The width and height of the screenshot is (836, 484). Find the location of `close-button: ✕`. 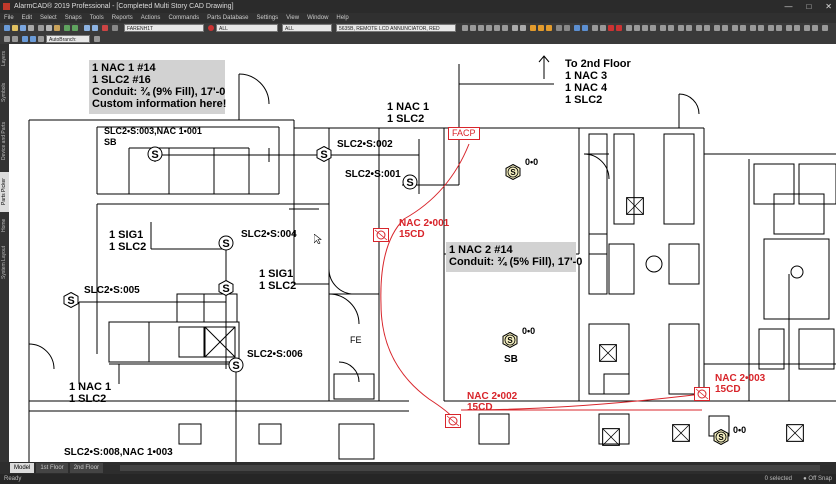

close-button: ✕ is located at coordinates (828, 6).